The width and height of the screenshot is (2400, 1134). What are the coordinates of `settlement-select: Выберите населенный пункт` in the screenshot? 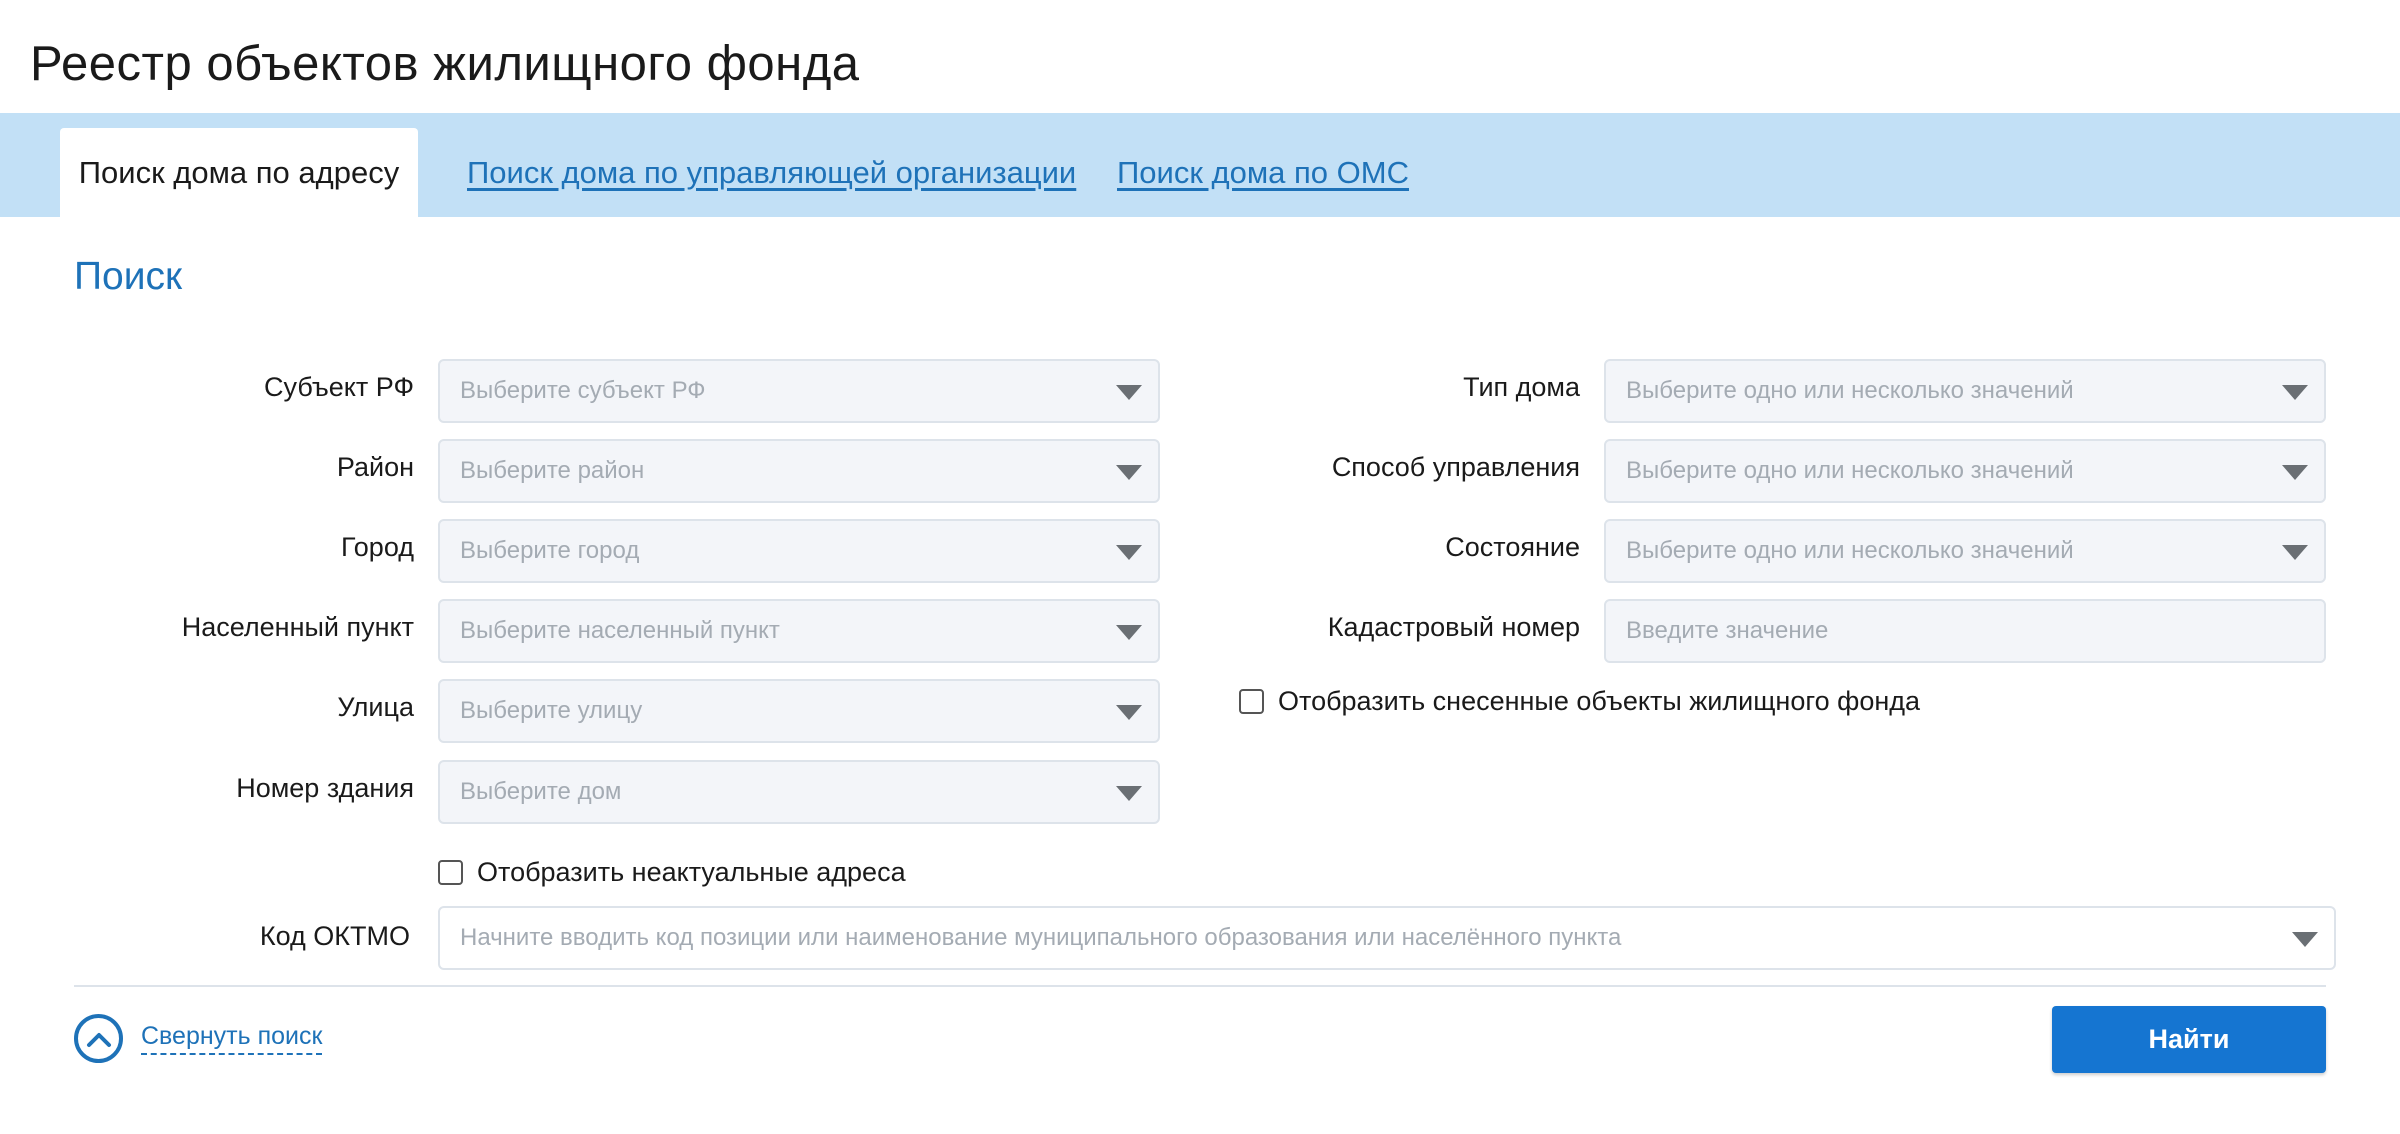 It's located at (799, 631).